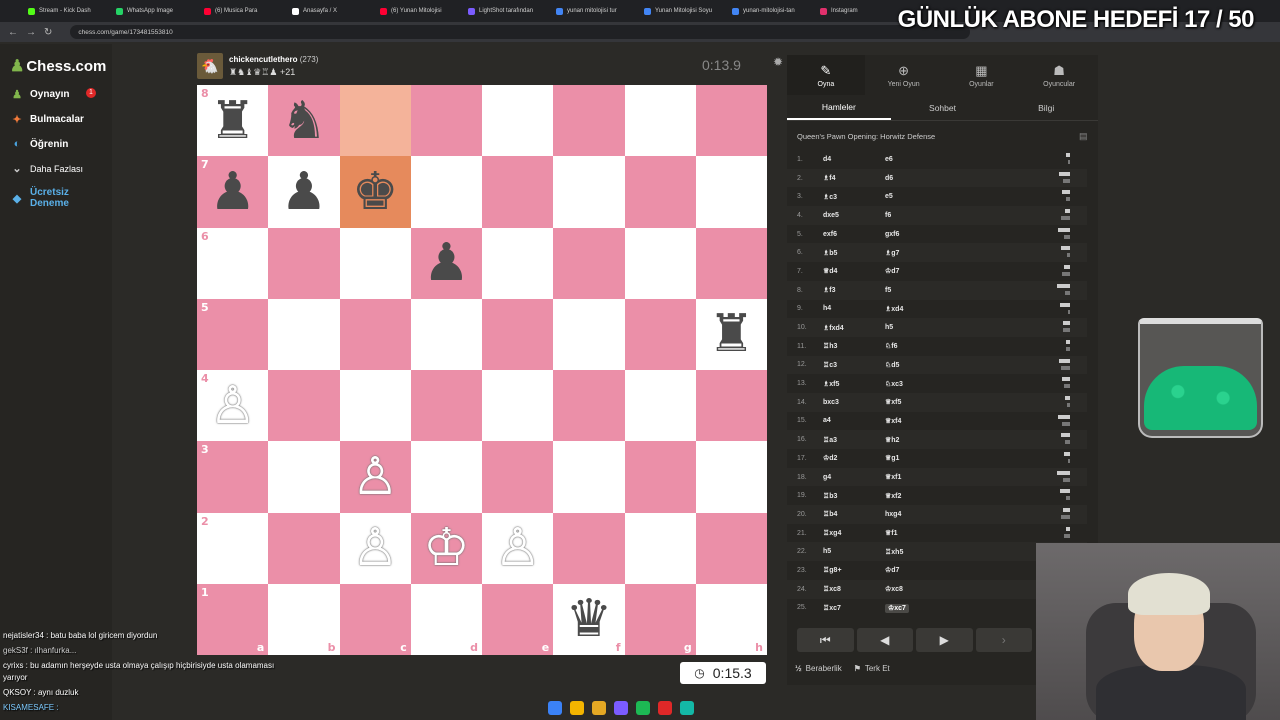 Image resolution: width=1280 pixels, height=720 pixels. What do you see at coordinates (39, 94) in the screenshot?
I see `sidebar-item-1: ♟ Oynayın` at bounding box center [39, 94].